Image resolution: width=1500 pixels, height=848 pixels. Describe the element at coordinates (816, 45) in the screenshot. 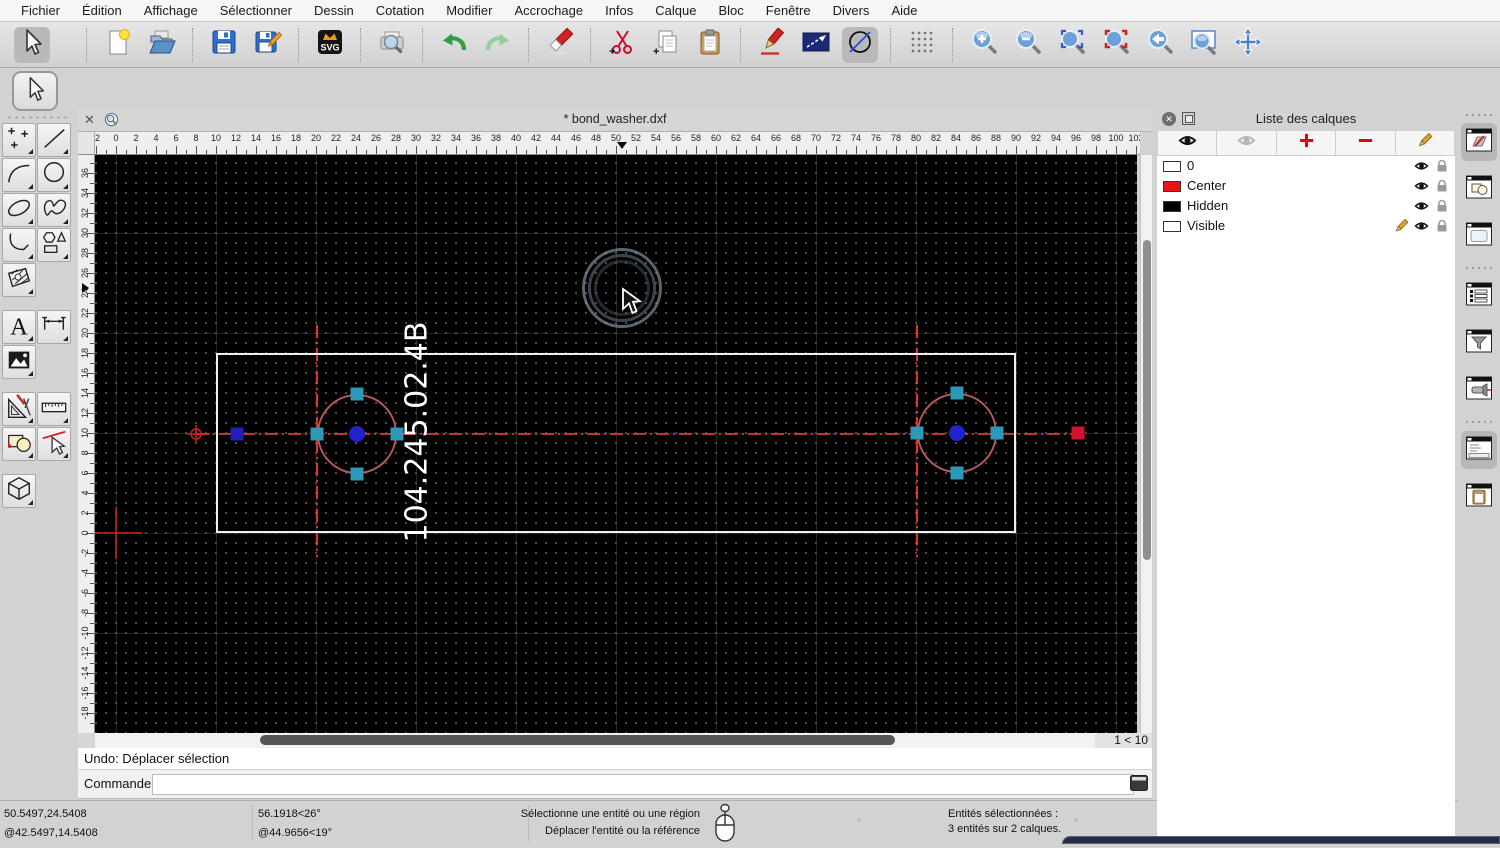

I see `toolbar-button-line-attributes` at that location.